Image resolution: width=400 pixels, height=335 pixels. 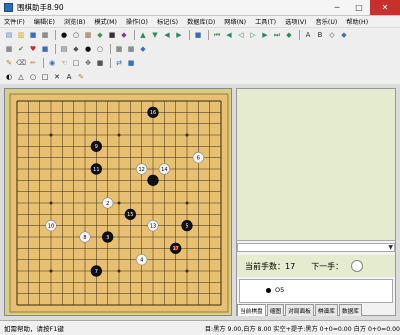 What do you see at coordinates (88, 49) in the screenshot?
I see `stone-black-icon: ●` at bounding box center [88, 49].